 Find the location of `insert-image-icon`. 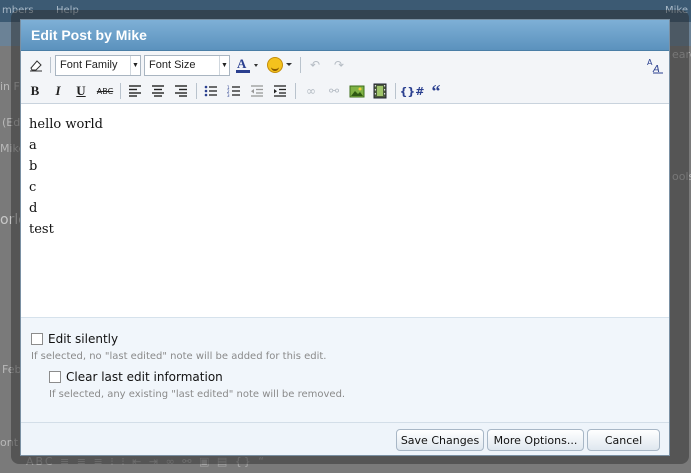

insert-image-icon is located at coordinates (357, 91).